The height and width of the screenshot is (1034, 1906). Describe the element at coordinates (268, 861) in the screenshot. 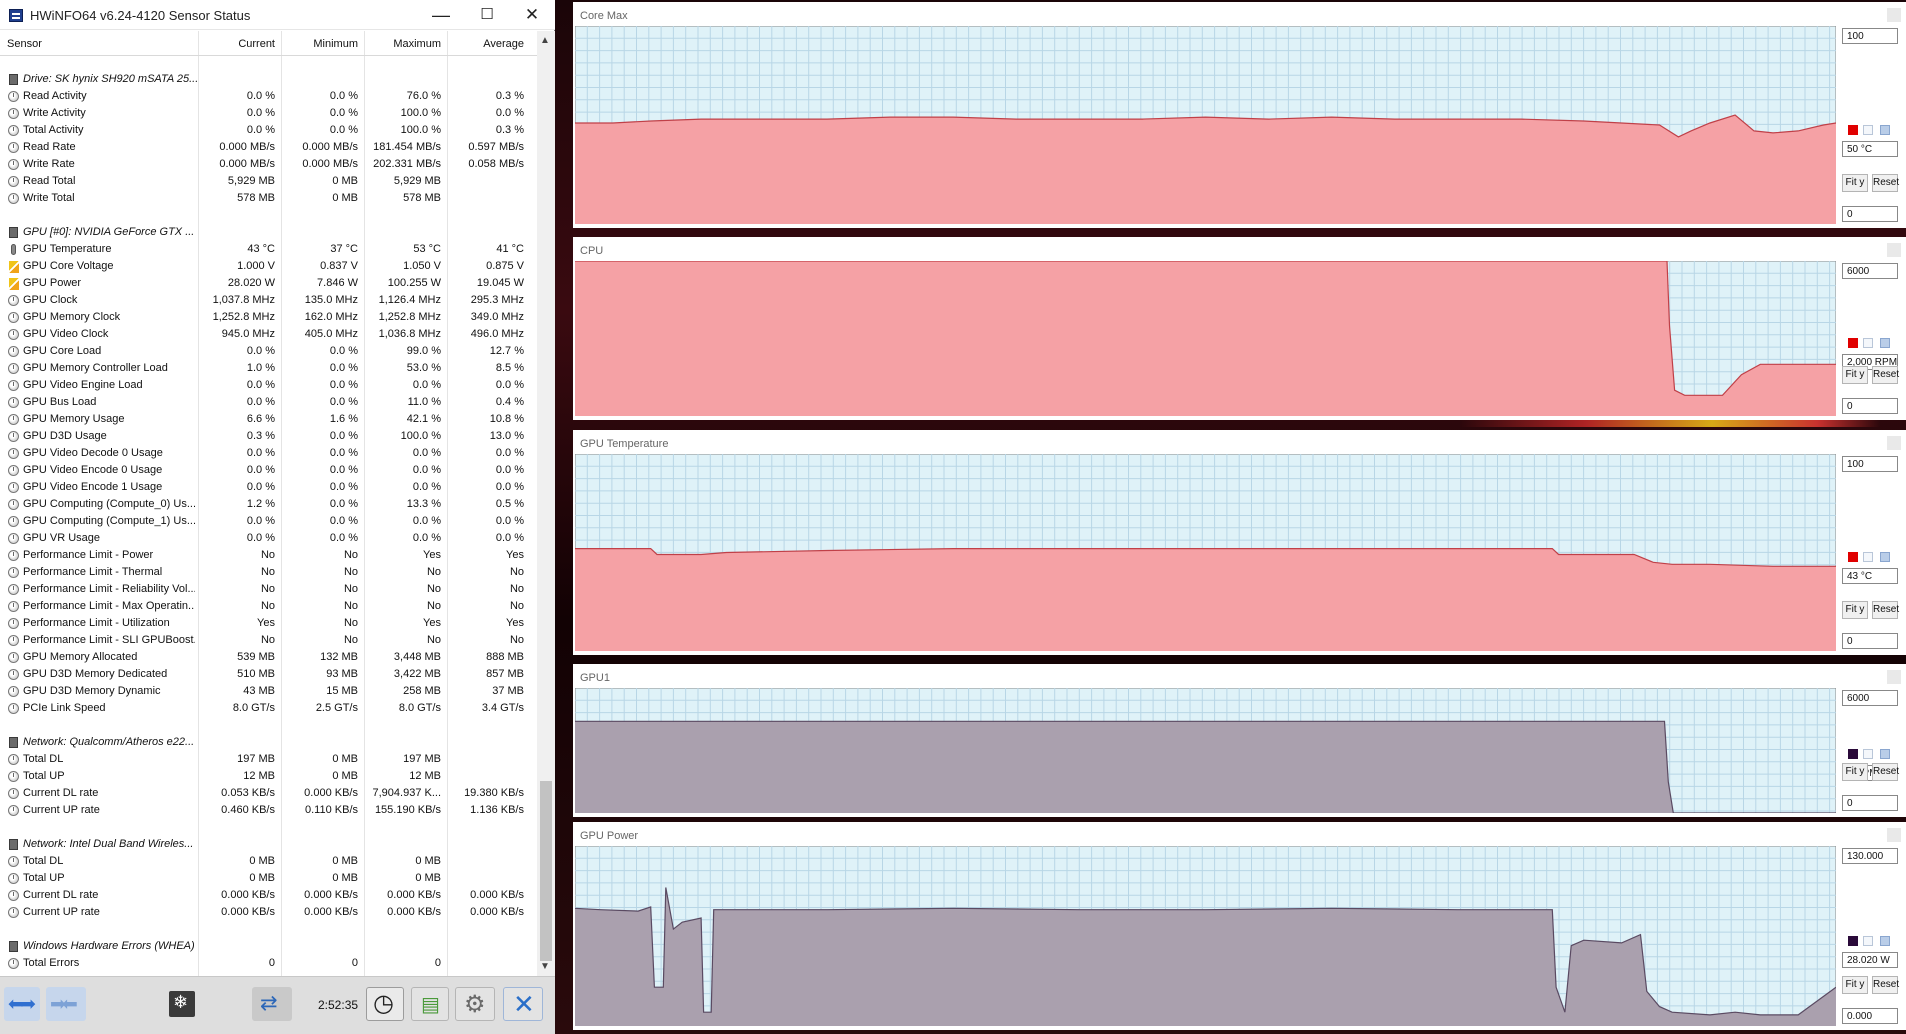

I see `sensor-row: Total DL 0 MB 0 MB 0 MB` at that location.